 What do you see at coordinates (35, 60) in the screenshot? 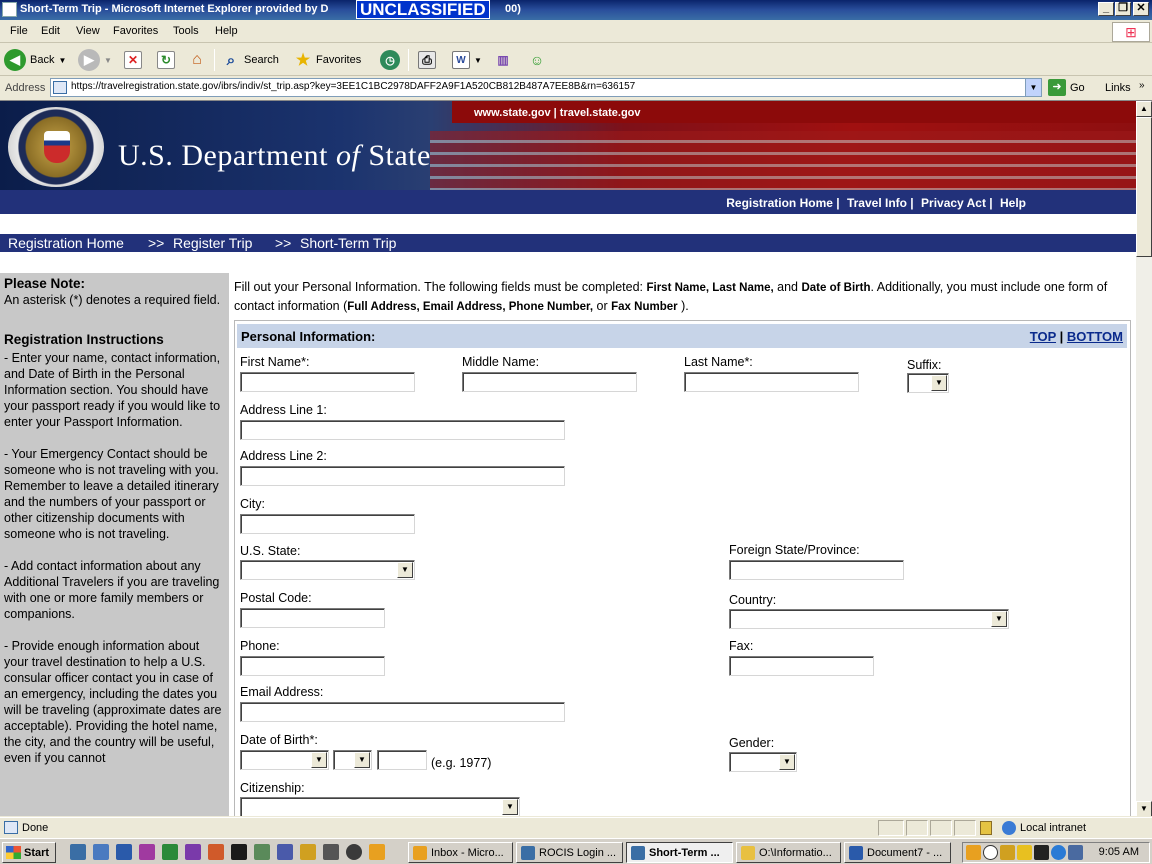
I see `back-button: ◀ Back ▼` at bounding box center [35, 60].